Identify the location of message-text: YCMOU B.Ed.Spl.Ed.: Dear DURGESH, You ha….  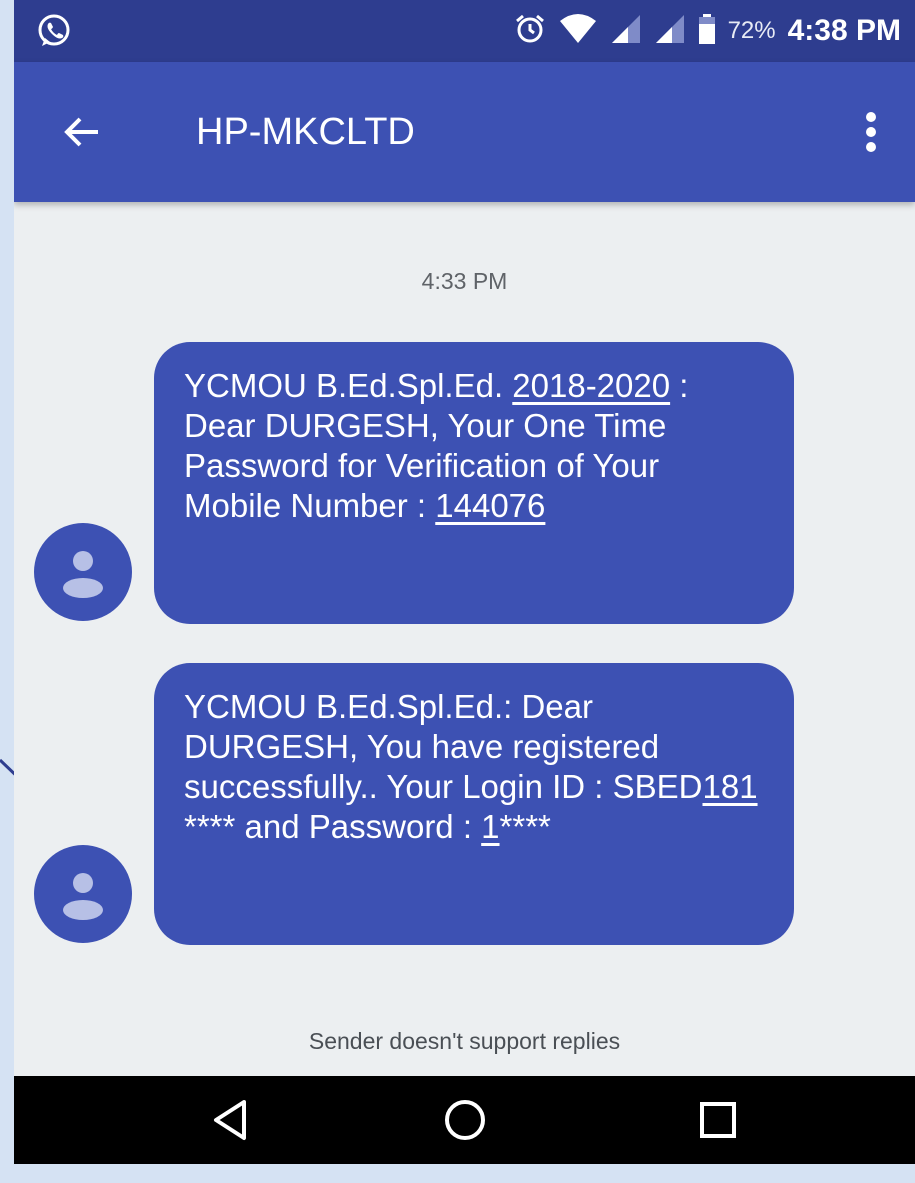
(443, 746).